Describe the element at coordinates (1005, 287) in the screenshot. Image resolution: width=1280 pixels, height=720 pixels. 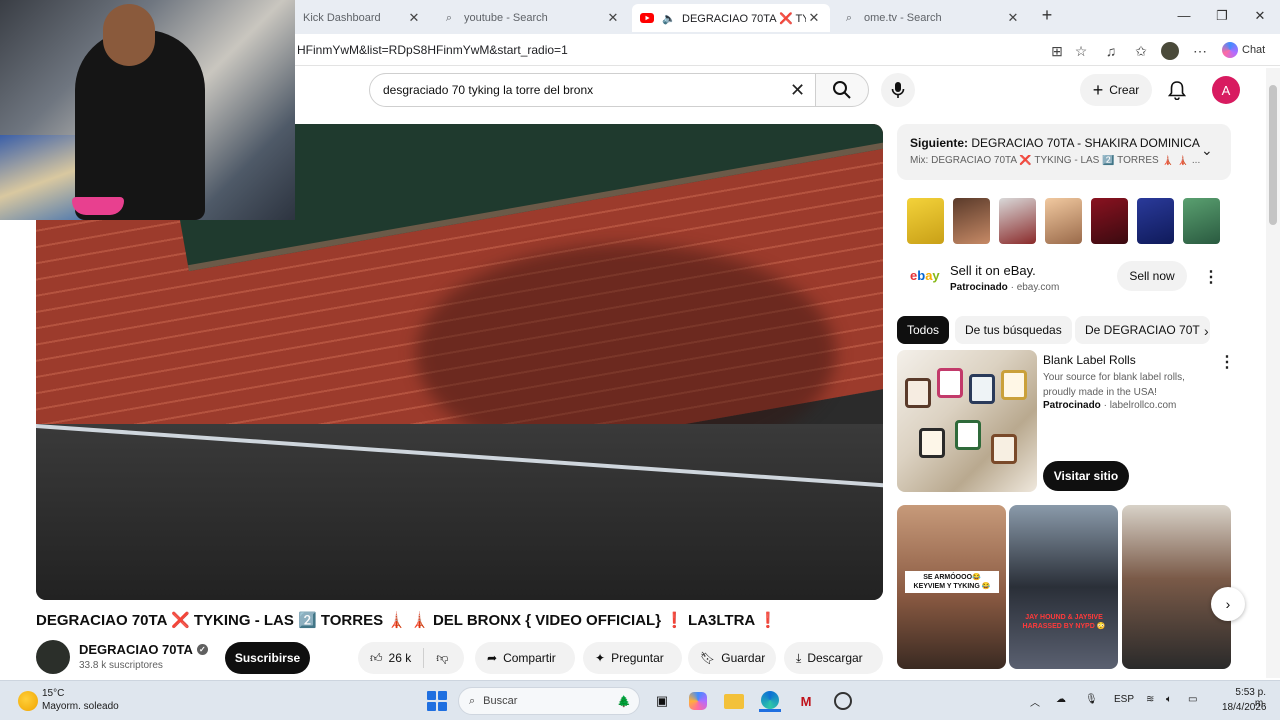
I see `ad-meta: Patrocinado · ebay.com` at that location.